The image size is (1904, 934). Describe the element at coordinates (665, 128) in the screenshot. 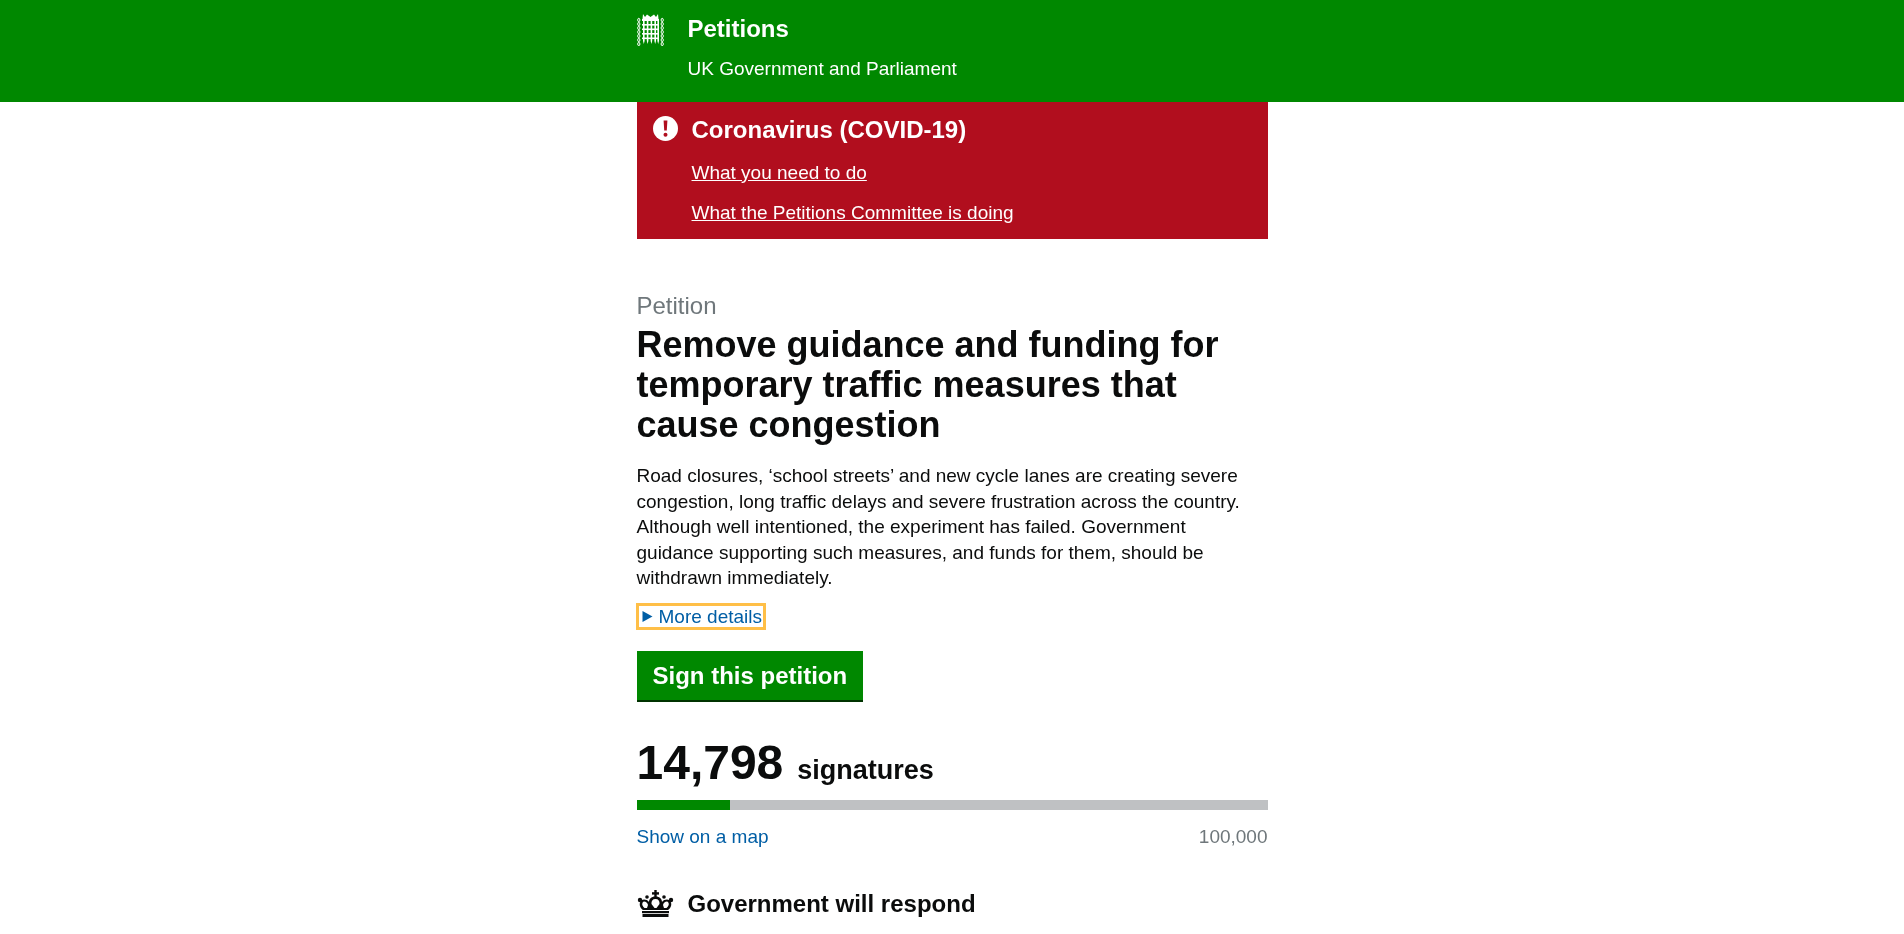

I see `exclamation-icon` at that location.